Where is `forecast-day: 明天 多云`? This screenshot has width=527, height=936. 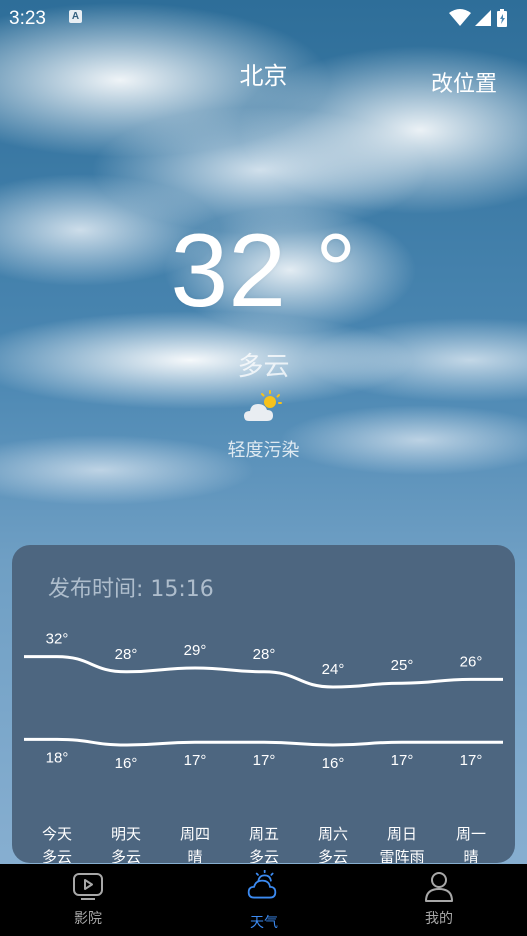 forecast-day: 明天 多云 is located at coordinates (126, 843).